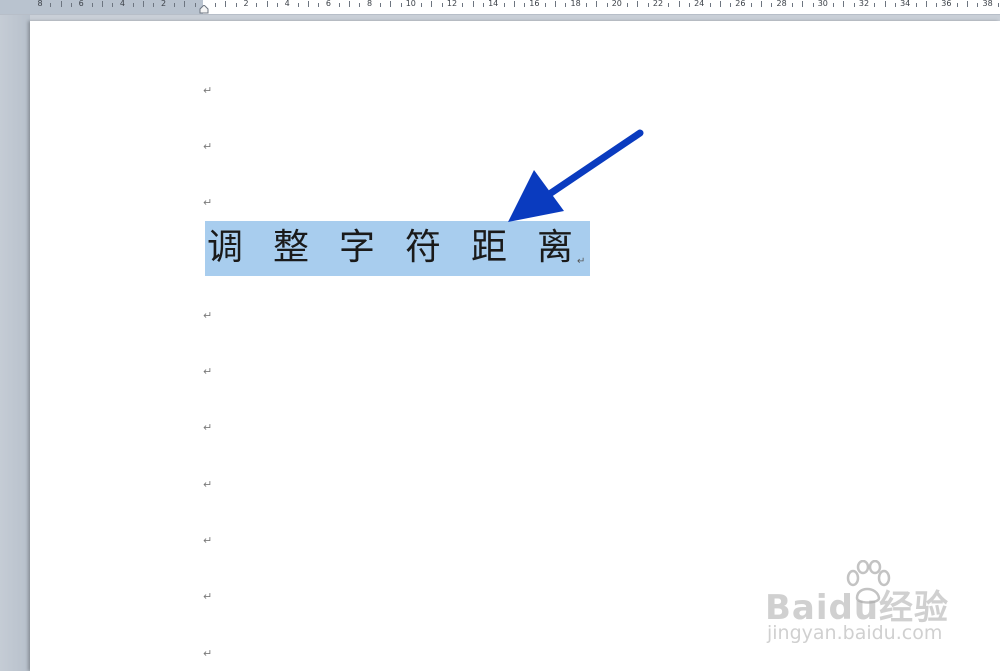 The width and height of the screenshot is (1000, 671). I want to click on ruler-label: 30, so click(822, 4).